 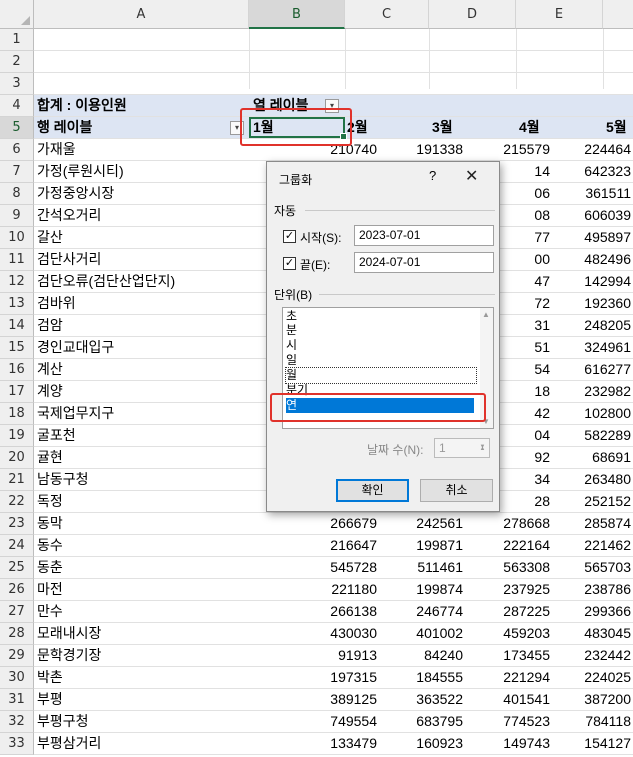 What do you see at coordinates (439, 545) in the screenshot?
I see `value-cell-c: 199871` at bounding box center [439, 545].